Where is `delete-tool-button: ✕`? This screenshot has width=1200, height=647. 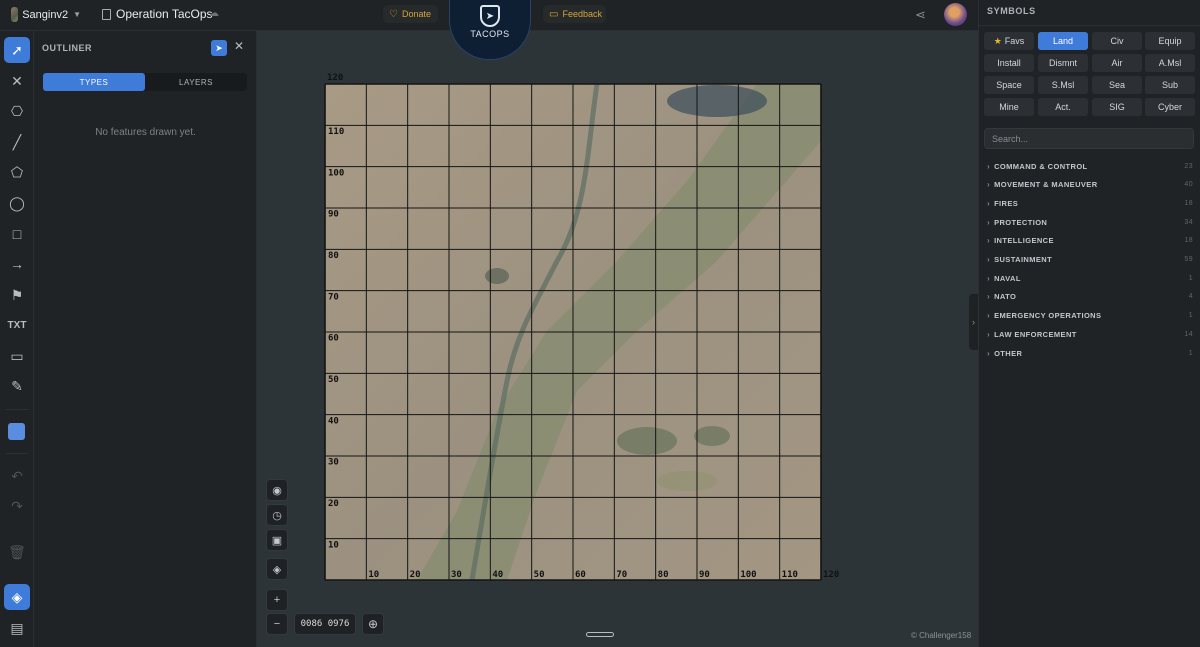 delete-tool-button: ✕ is located at coordinates (17, 81).